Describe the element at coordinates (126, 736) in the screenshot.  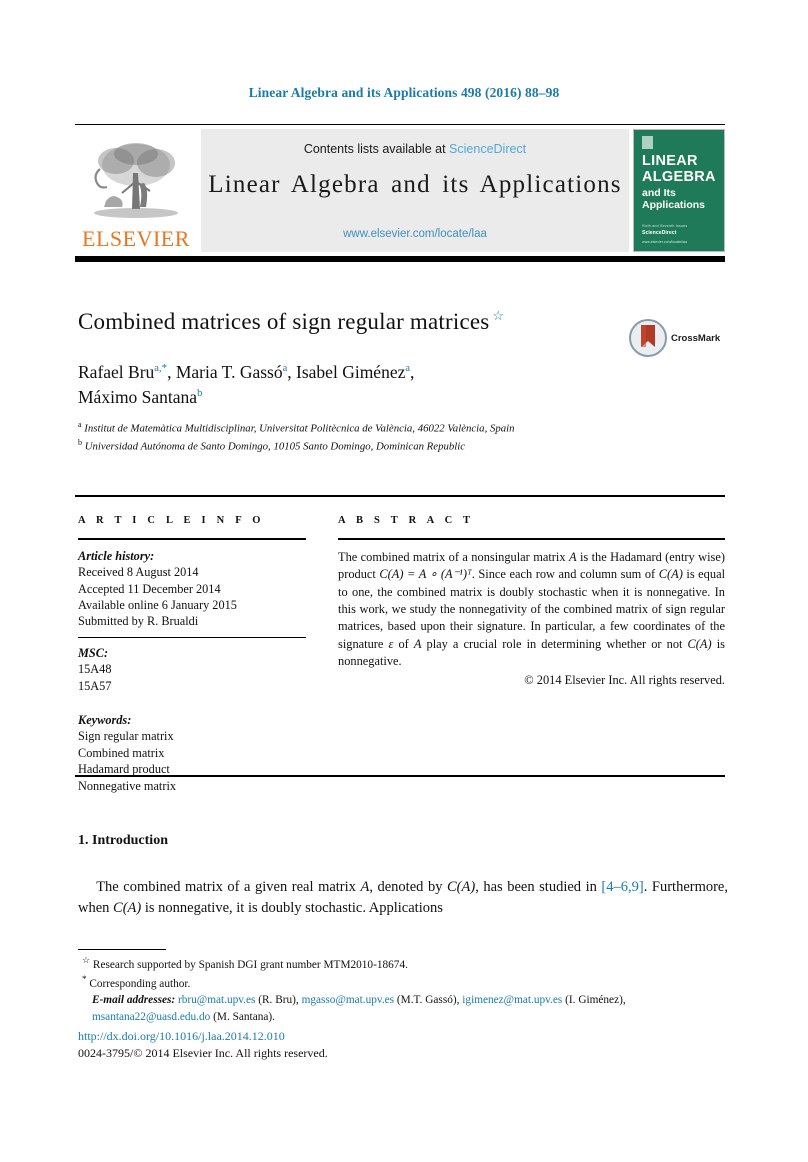
I see `keyword-item: Sign regular matrix` at that location.